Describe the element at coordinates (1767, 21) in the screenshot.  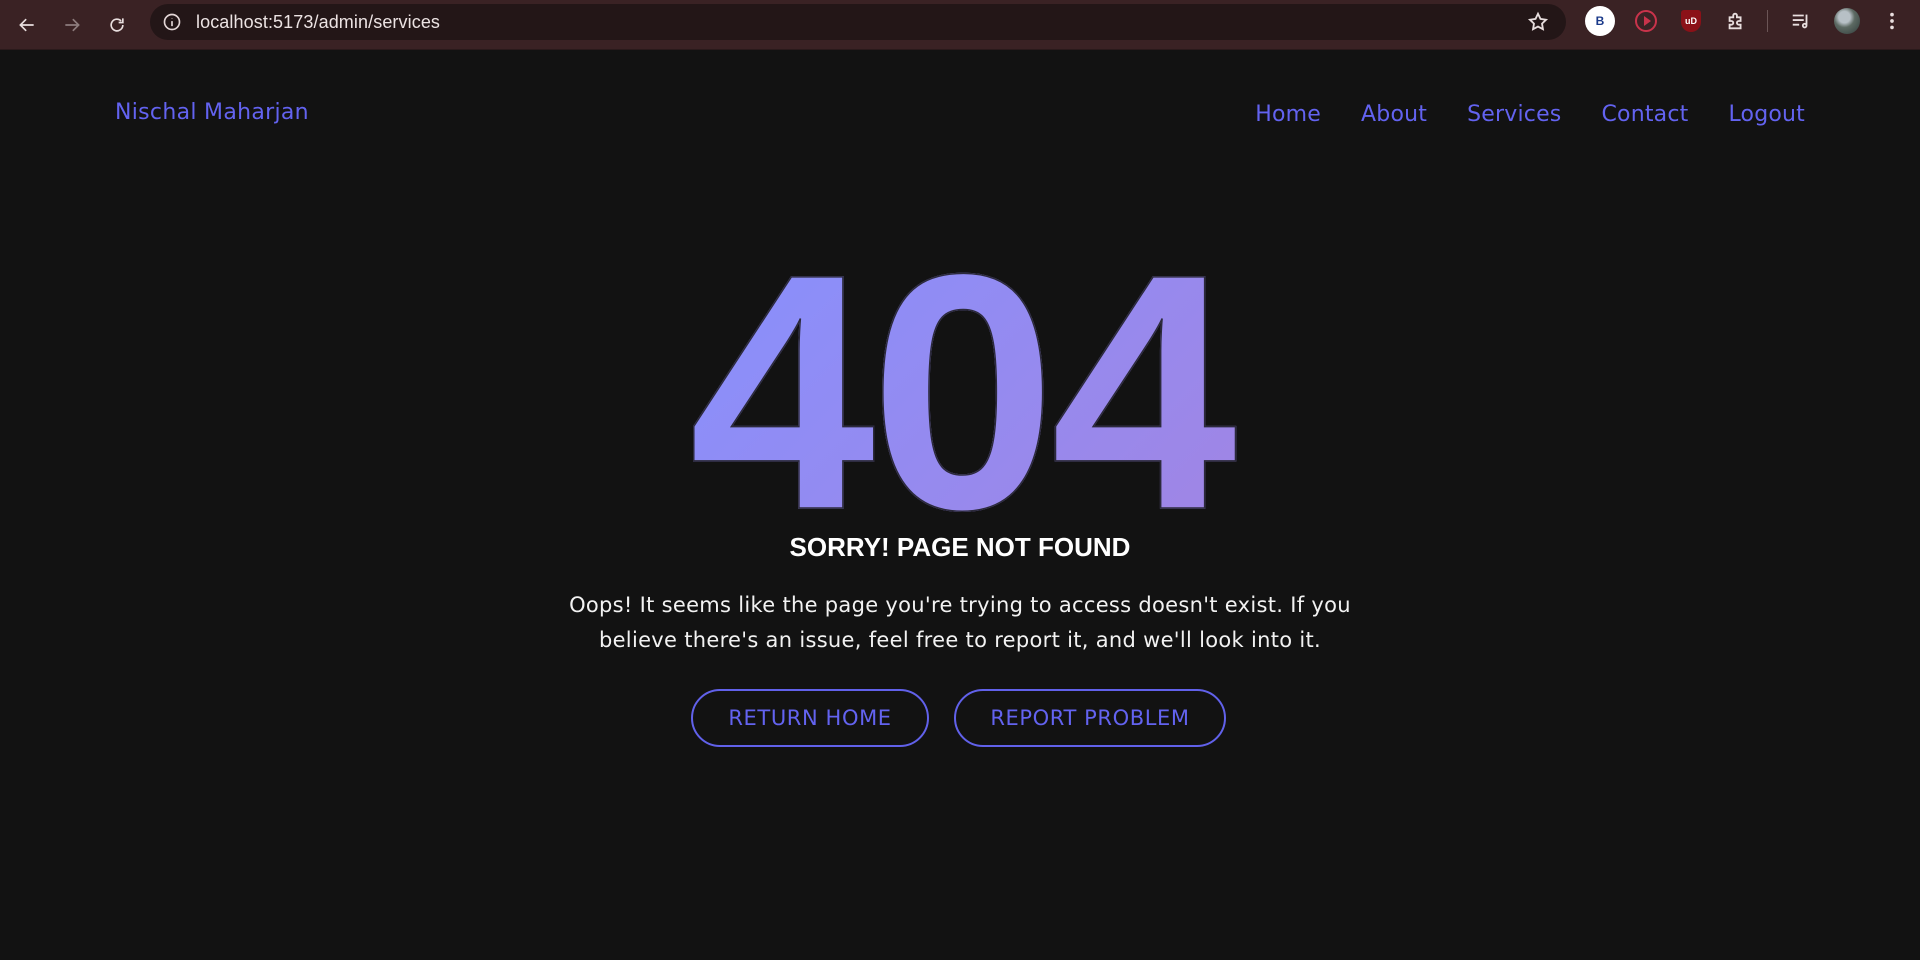
I see `toolbar-divider` at that location.